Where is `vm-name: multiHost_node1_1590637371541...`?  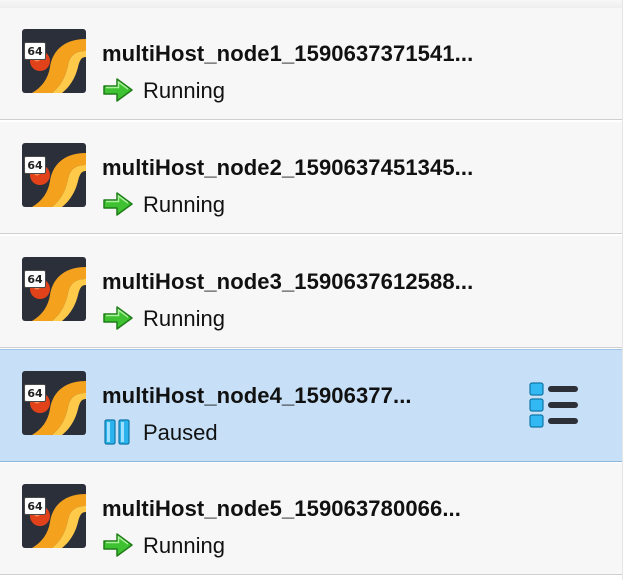
vm-name: multiHost_node1_1590637371541... is located at coordinates (288, 53).